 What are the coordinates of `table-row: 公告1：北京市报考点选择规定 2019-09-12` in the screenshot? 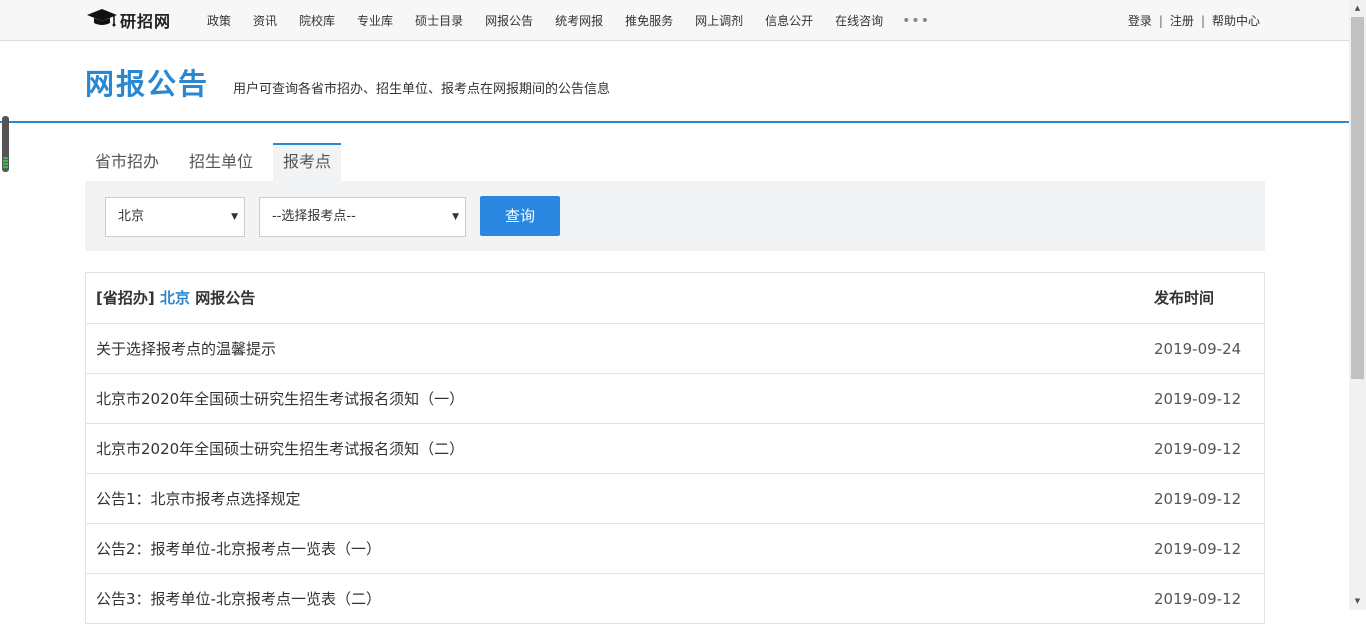 It's located at (675, 498).